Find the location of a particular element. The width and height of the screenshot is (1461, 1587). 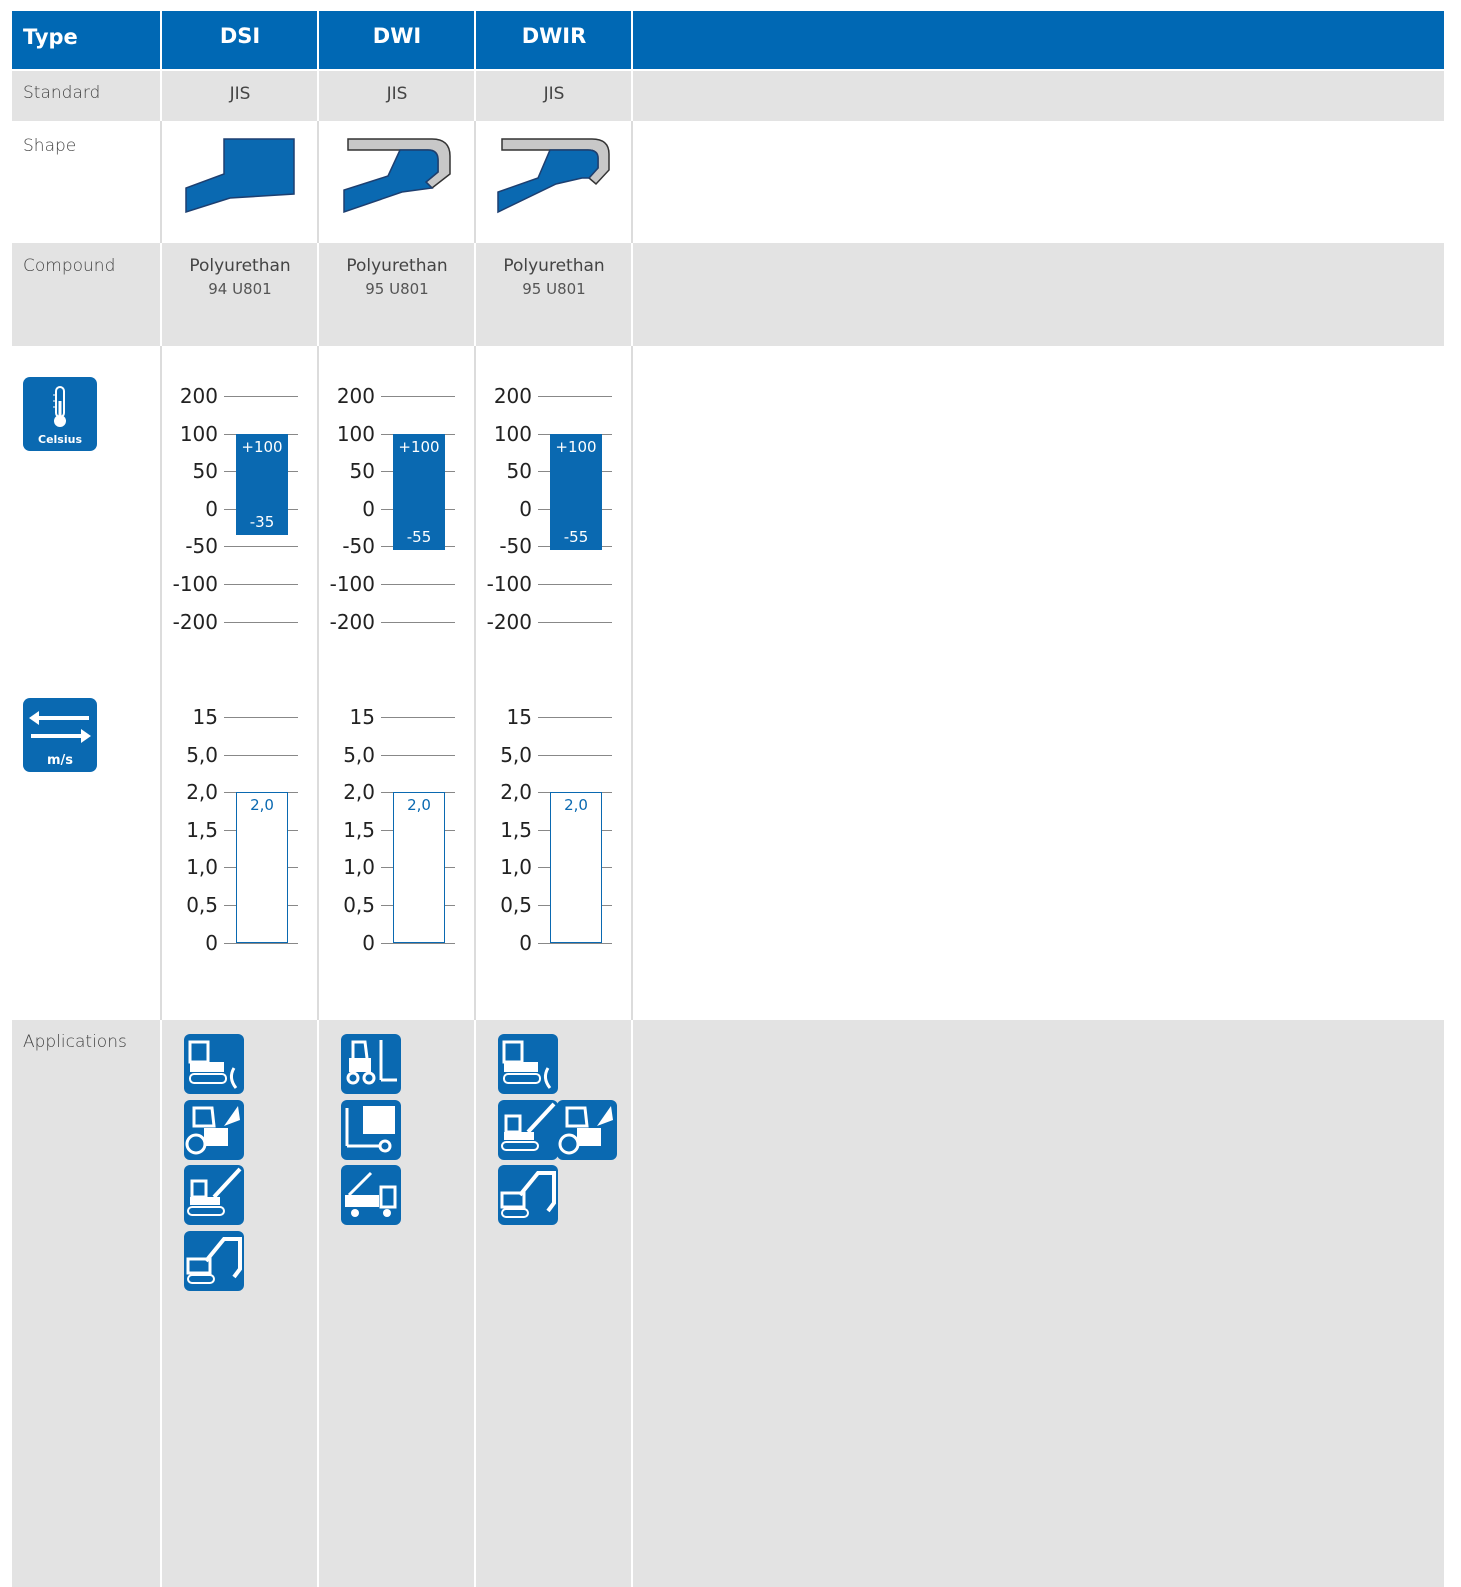

compound-dwir: Polyurethan 95 U801 is located at coordinates (554, 277).